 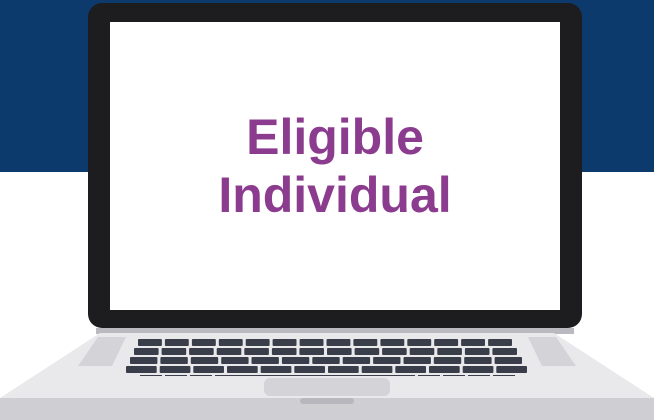 What do you see at coordinates (327, 387) in the screenshot?
I see `trackpad` at bounding box center [327, 387].